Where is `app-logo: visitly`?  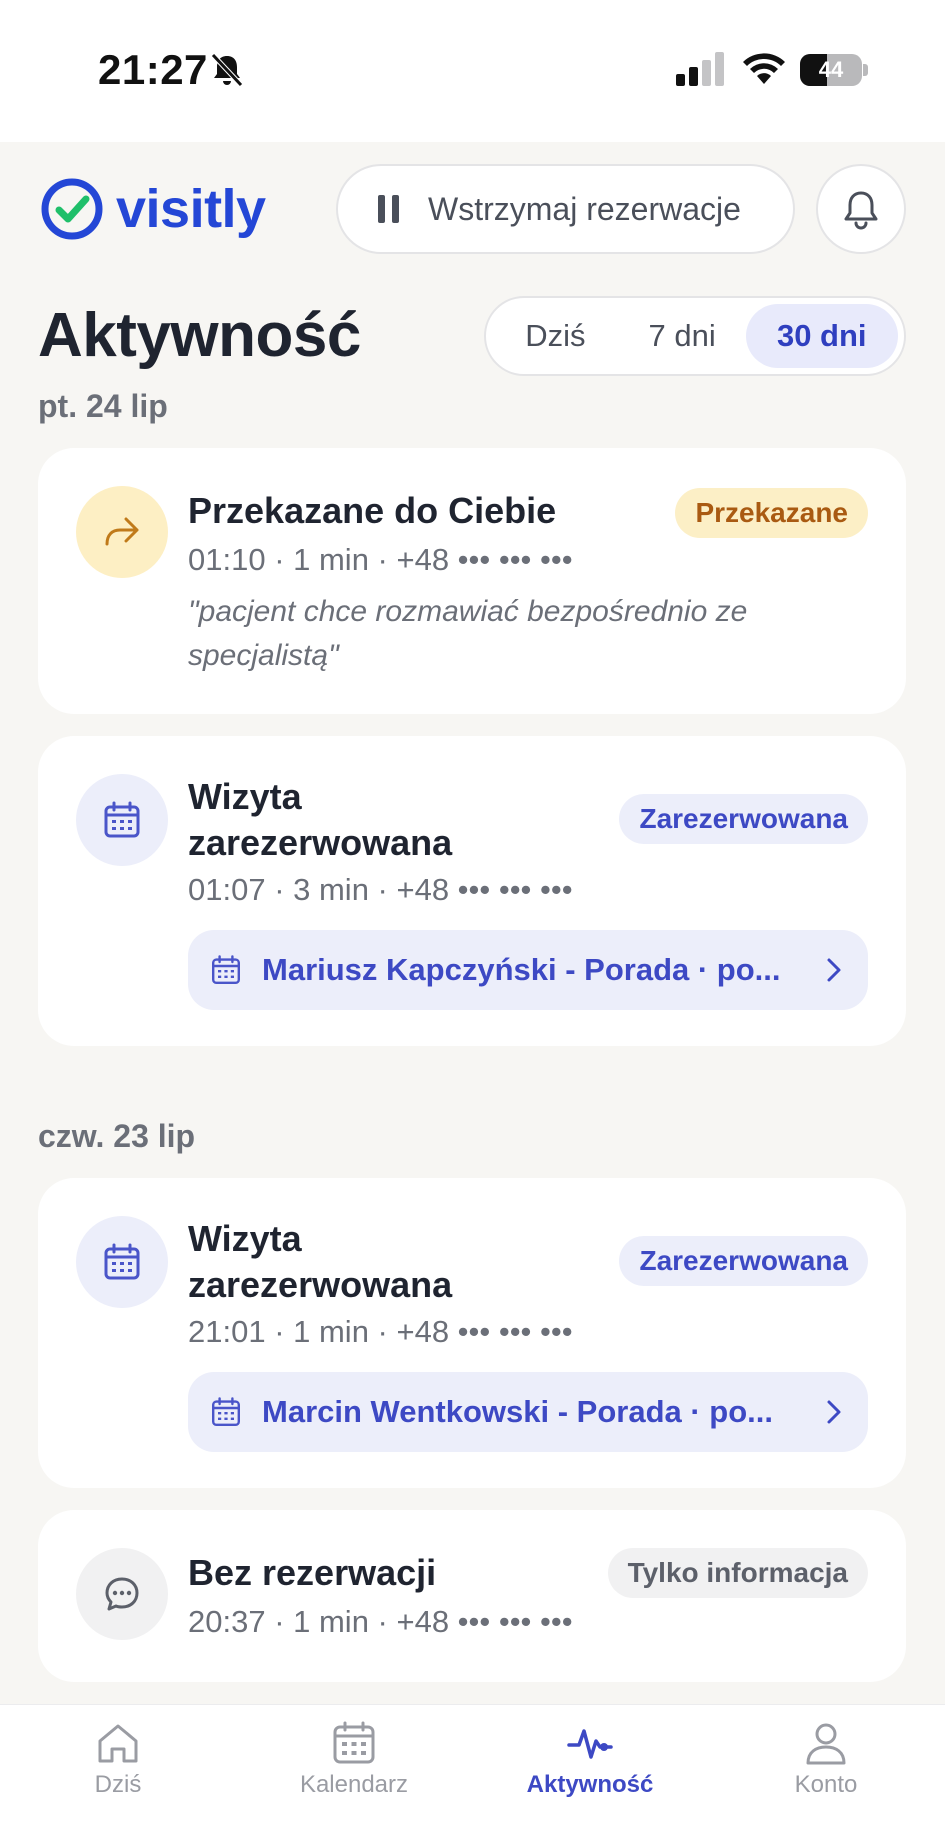 app-logo: visitly is located at coordinates (153, 209).